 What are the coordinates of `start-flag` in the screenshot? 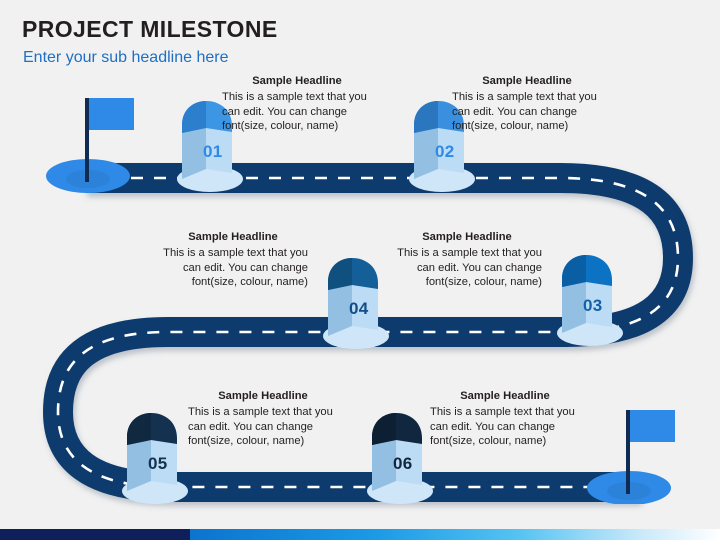 It's located at (89, 146).